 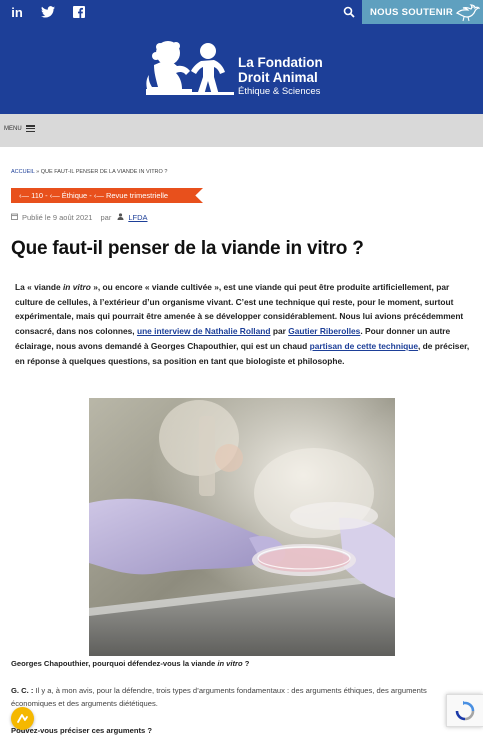 I want to click on recaptcha-icon, so click(x=464, y=710).